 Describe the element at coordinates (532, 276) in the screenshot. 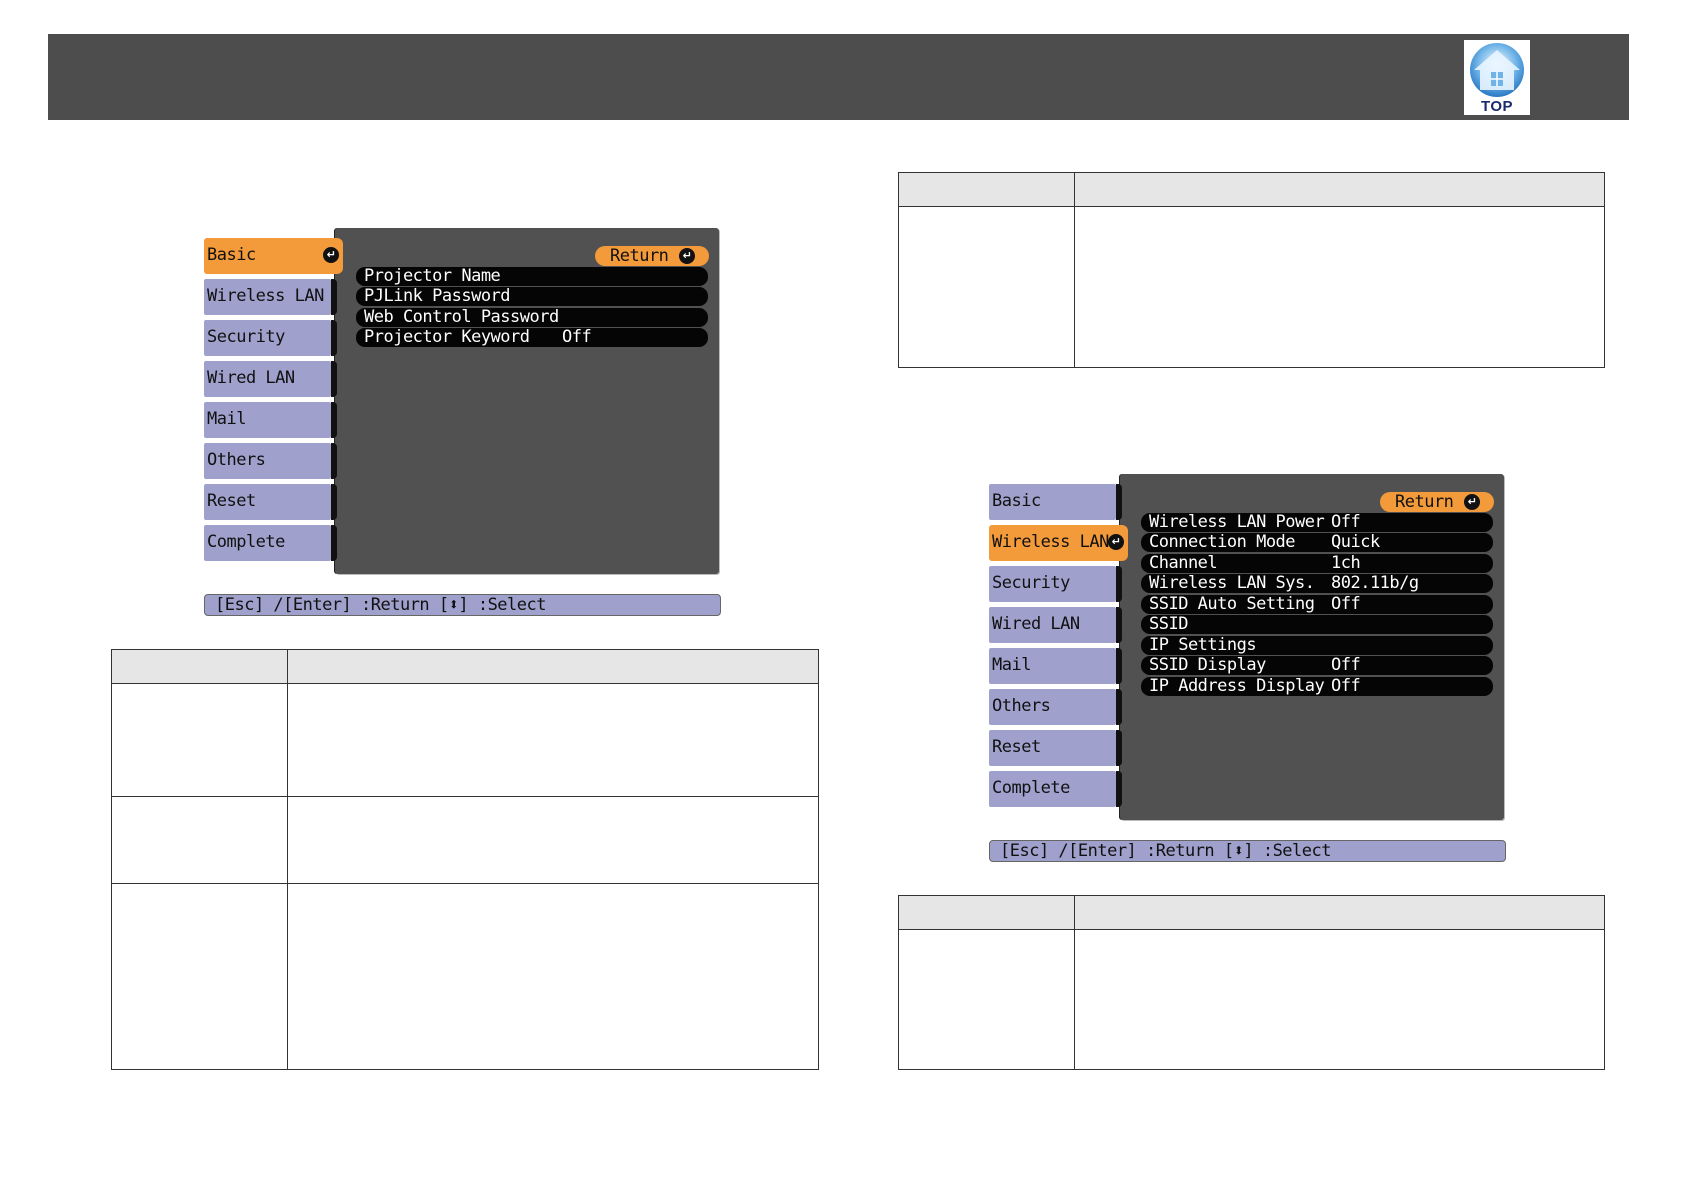

I see `menu-row-projector-name: Projector Name` at that location.